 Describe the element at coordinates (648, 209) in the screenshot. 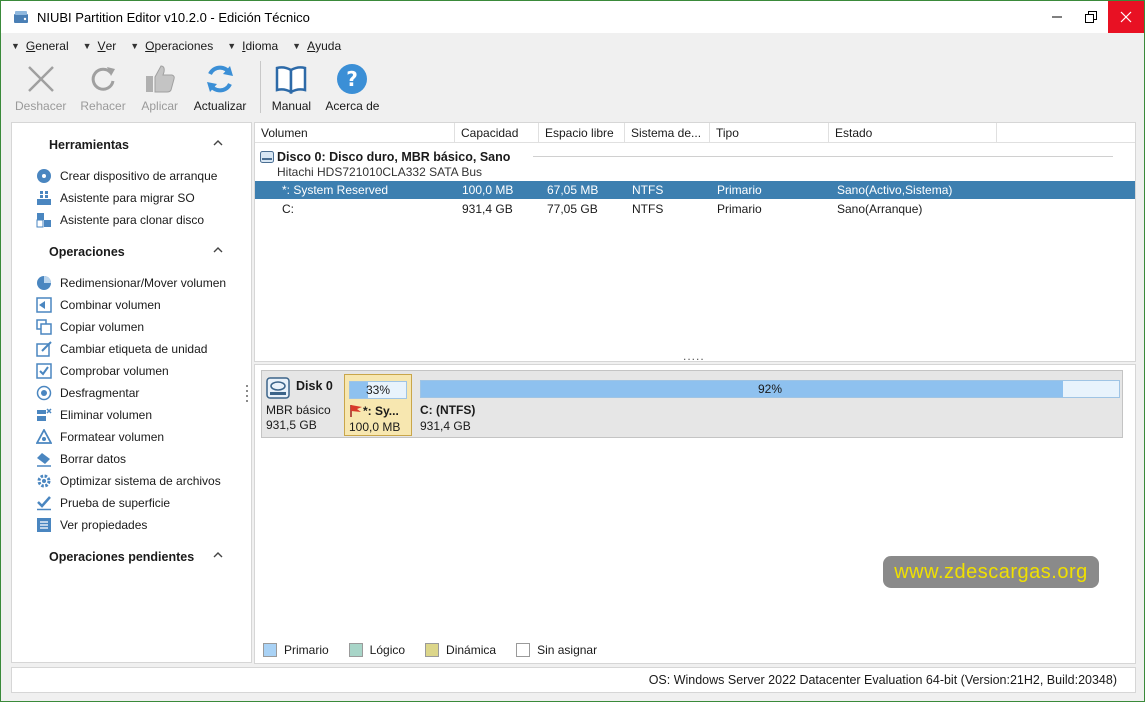

I see `cell-filesystem: NTFS` at that location.